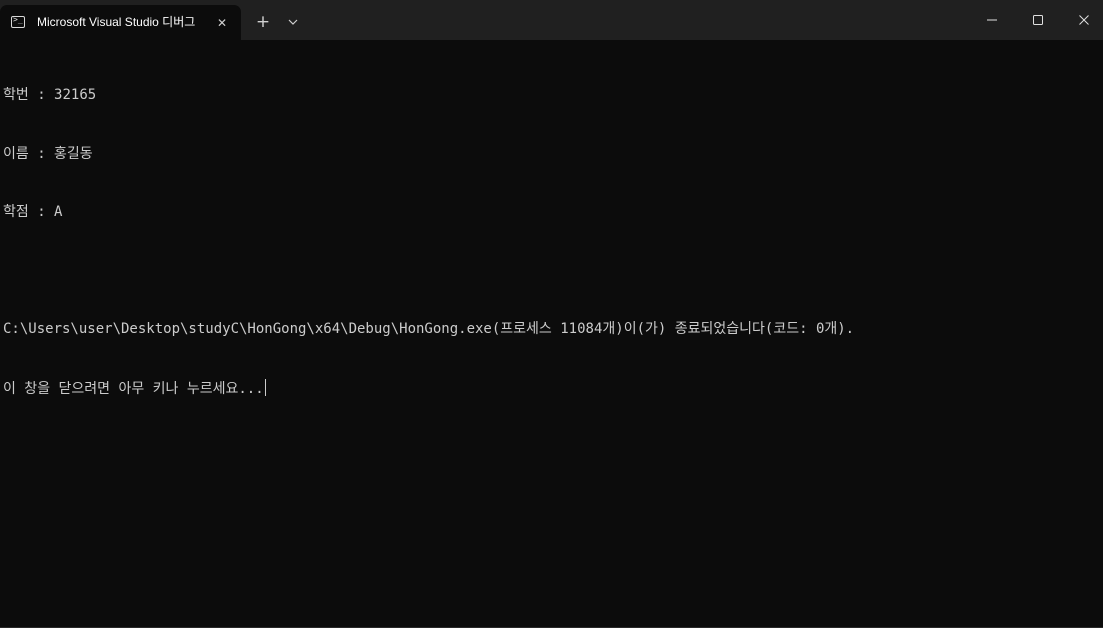 The width and height of the screenshot is (1103, 628). I want to click on console-line-student-id: 학번 : 32165, so click(50, 95).